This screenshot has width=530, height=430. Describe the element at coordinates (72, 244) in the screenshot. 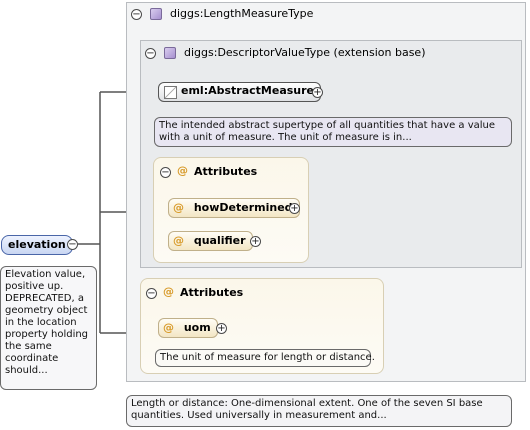

I see `elevation-collapse-icon: −` at that location.